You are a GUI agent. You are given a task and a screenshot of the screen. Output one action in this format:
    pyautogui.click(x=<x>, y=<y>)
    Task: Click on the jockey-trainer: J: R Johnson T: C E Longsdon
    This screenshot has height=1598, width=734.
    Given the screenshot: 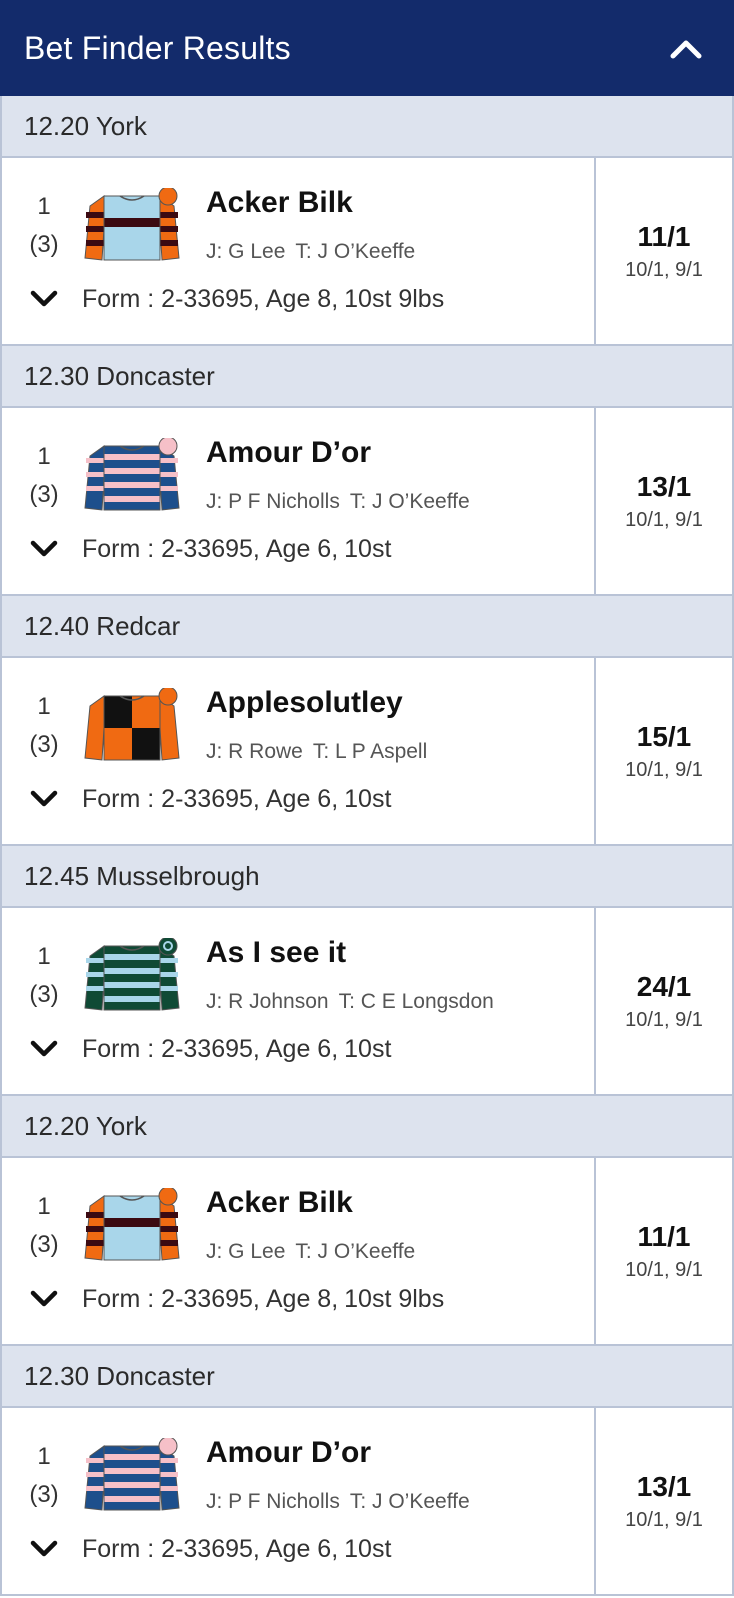 What is the action you would take?
    pyautogui.click(x=350, y=1002)
    